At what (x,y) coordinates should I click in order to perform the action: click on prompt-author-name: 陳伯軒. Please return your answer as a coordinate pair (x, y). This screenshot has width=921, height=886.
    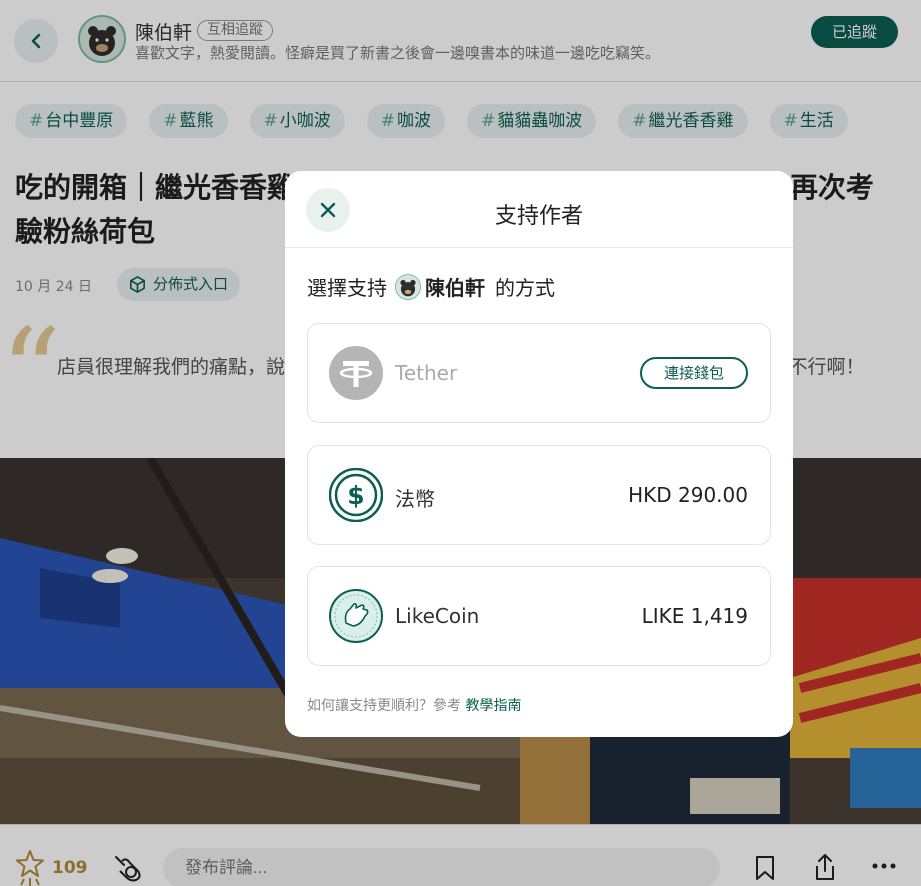
    Looking at the image, I should click on (455, 288).